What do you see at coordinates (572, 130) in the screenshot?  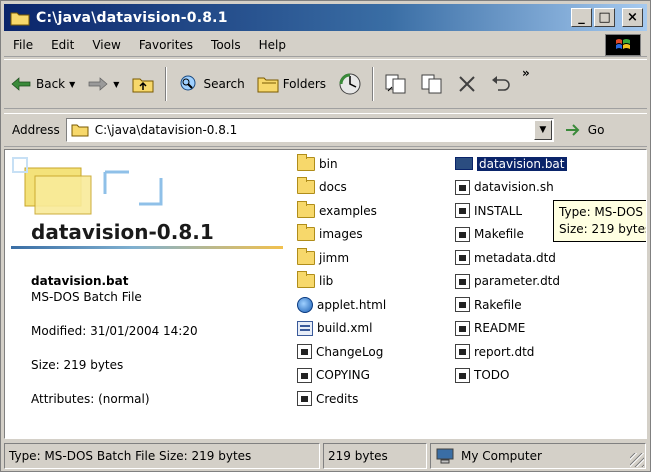 I see `go-arrow-icon` at bounding box center [572, 130].